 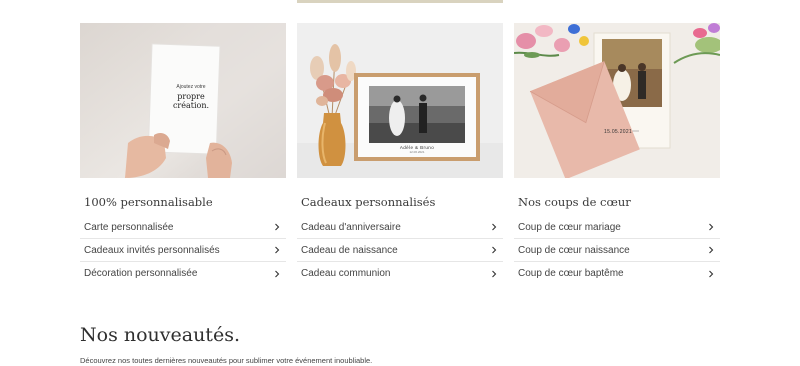 What do you see at coordinates (351, 227) in the screenshot?
I see `link-label: Cadeau d'anniversaire` at bounding box center [351, 227].